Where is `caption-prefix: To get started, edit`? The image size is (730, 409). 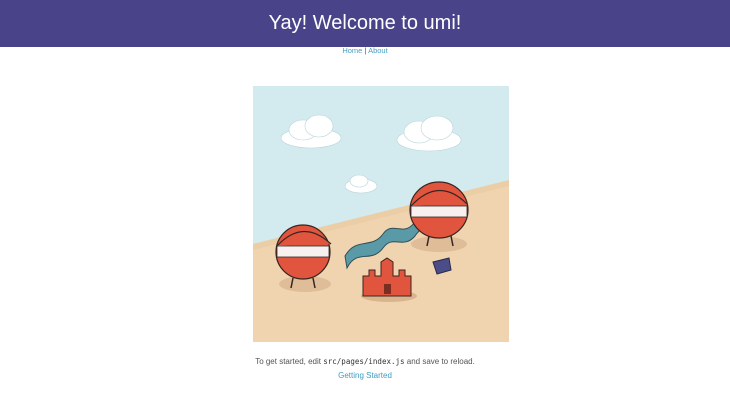
caption-prefix: To get started, edit is located at coordinates (288, 361).